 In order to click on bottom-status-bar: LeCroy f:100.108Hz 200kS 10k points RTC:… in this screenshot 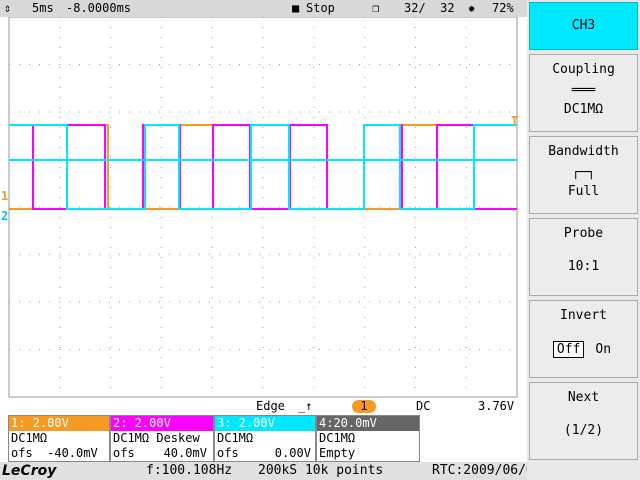, I will do `click(306, 471)`.